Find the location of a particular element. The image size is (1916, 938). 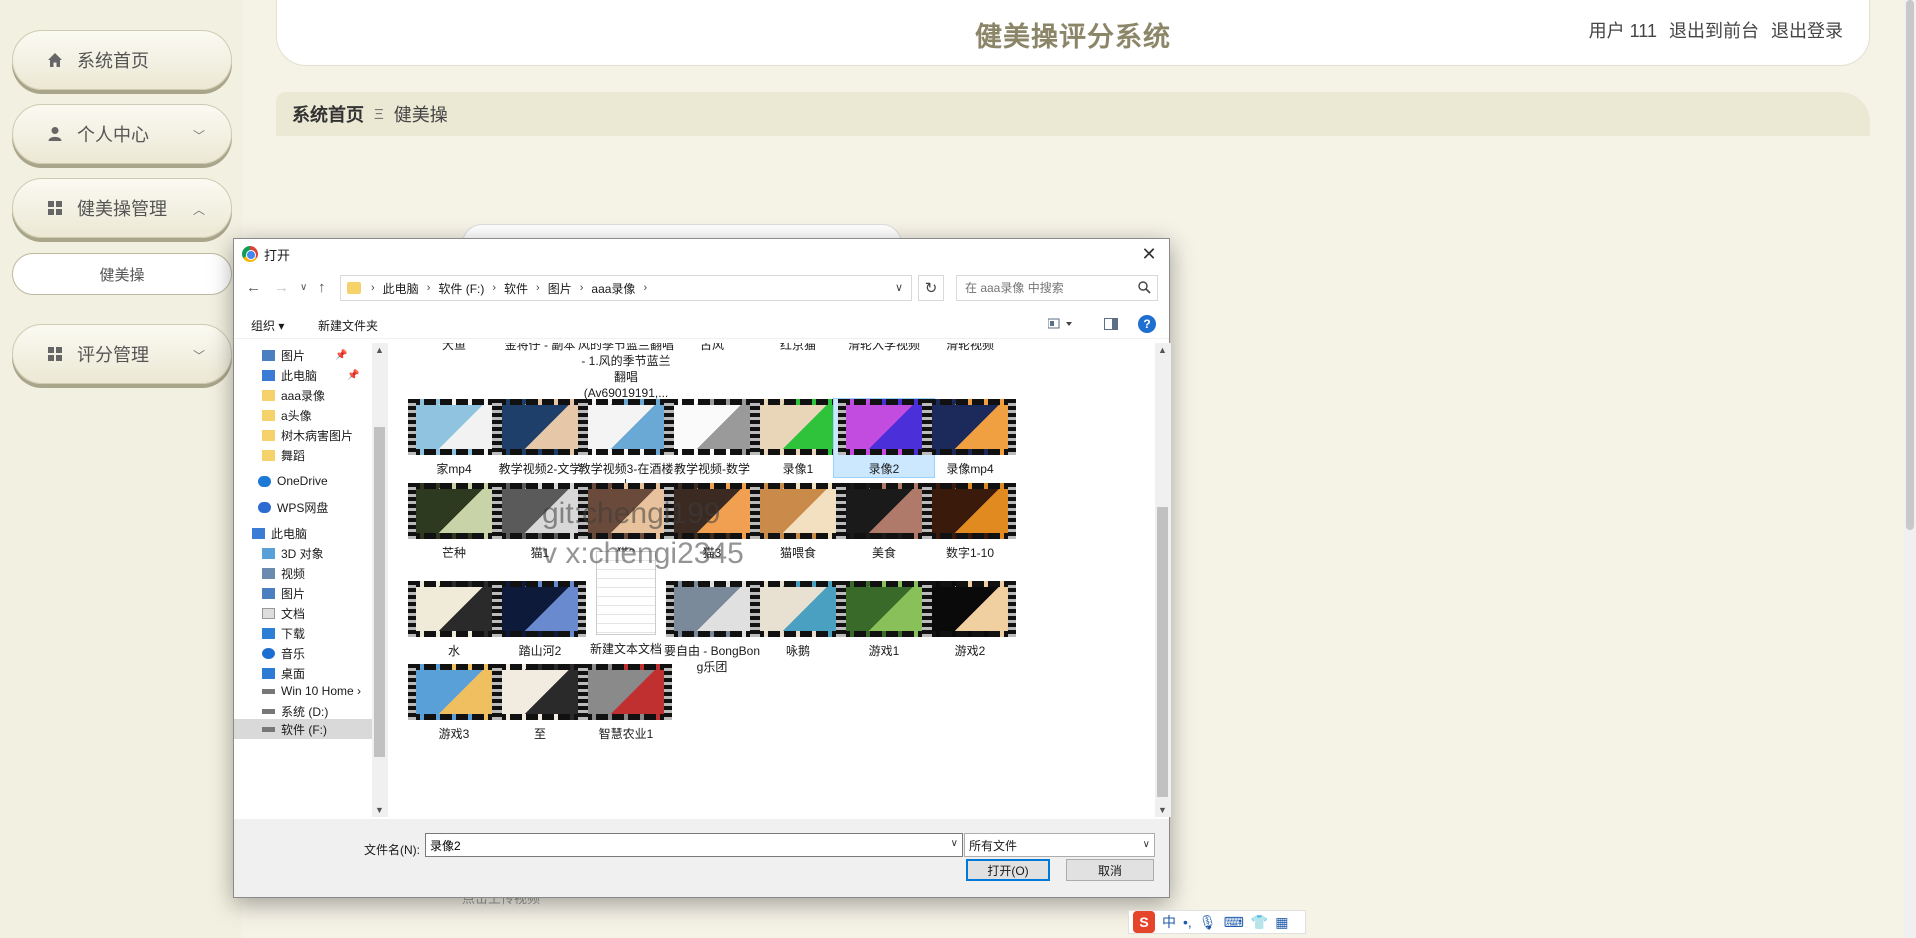

video-file-item: 芒种 is located at coordinates (454, 522).